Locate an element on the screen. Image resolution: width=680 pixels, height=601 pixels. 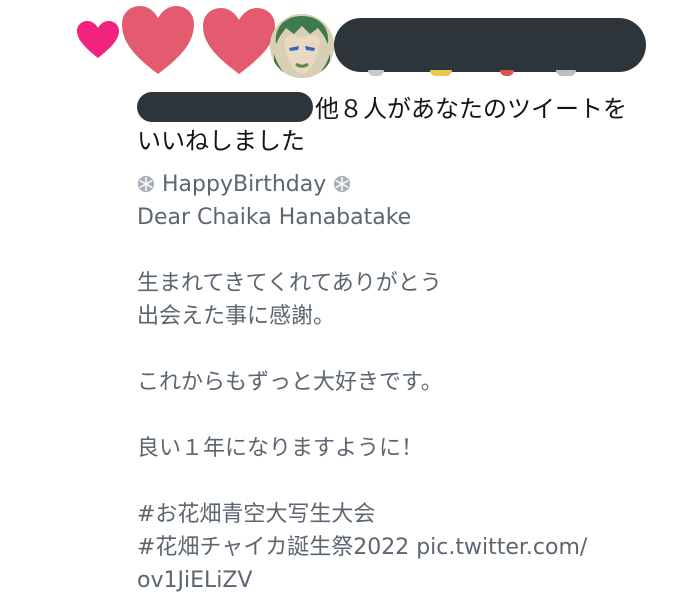
redacted-username is located at coordinates (490, 45).